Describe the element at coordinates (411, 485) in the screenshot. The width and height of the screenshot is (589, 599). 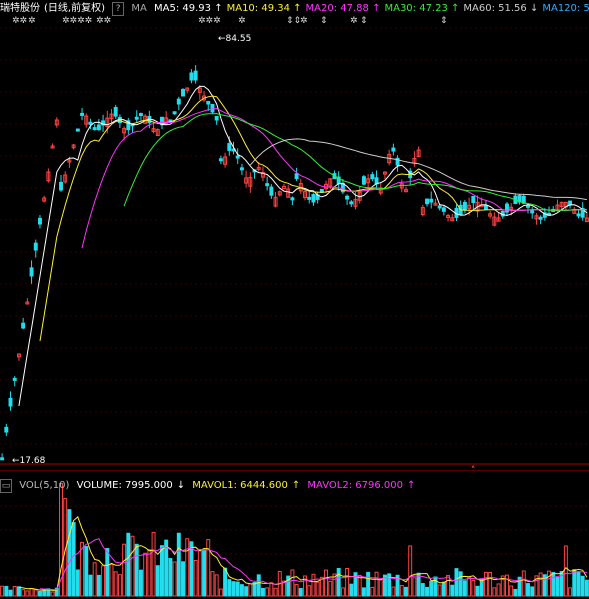
I see `mavol2-arrow: ↑` at that location.